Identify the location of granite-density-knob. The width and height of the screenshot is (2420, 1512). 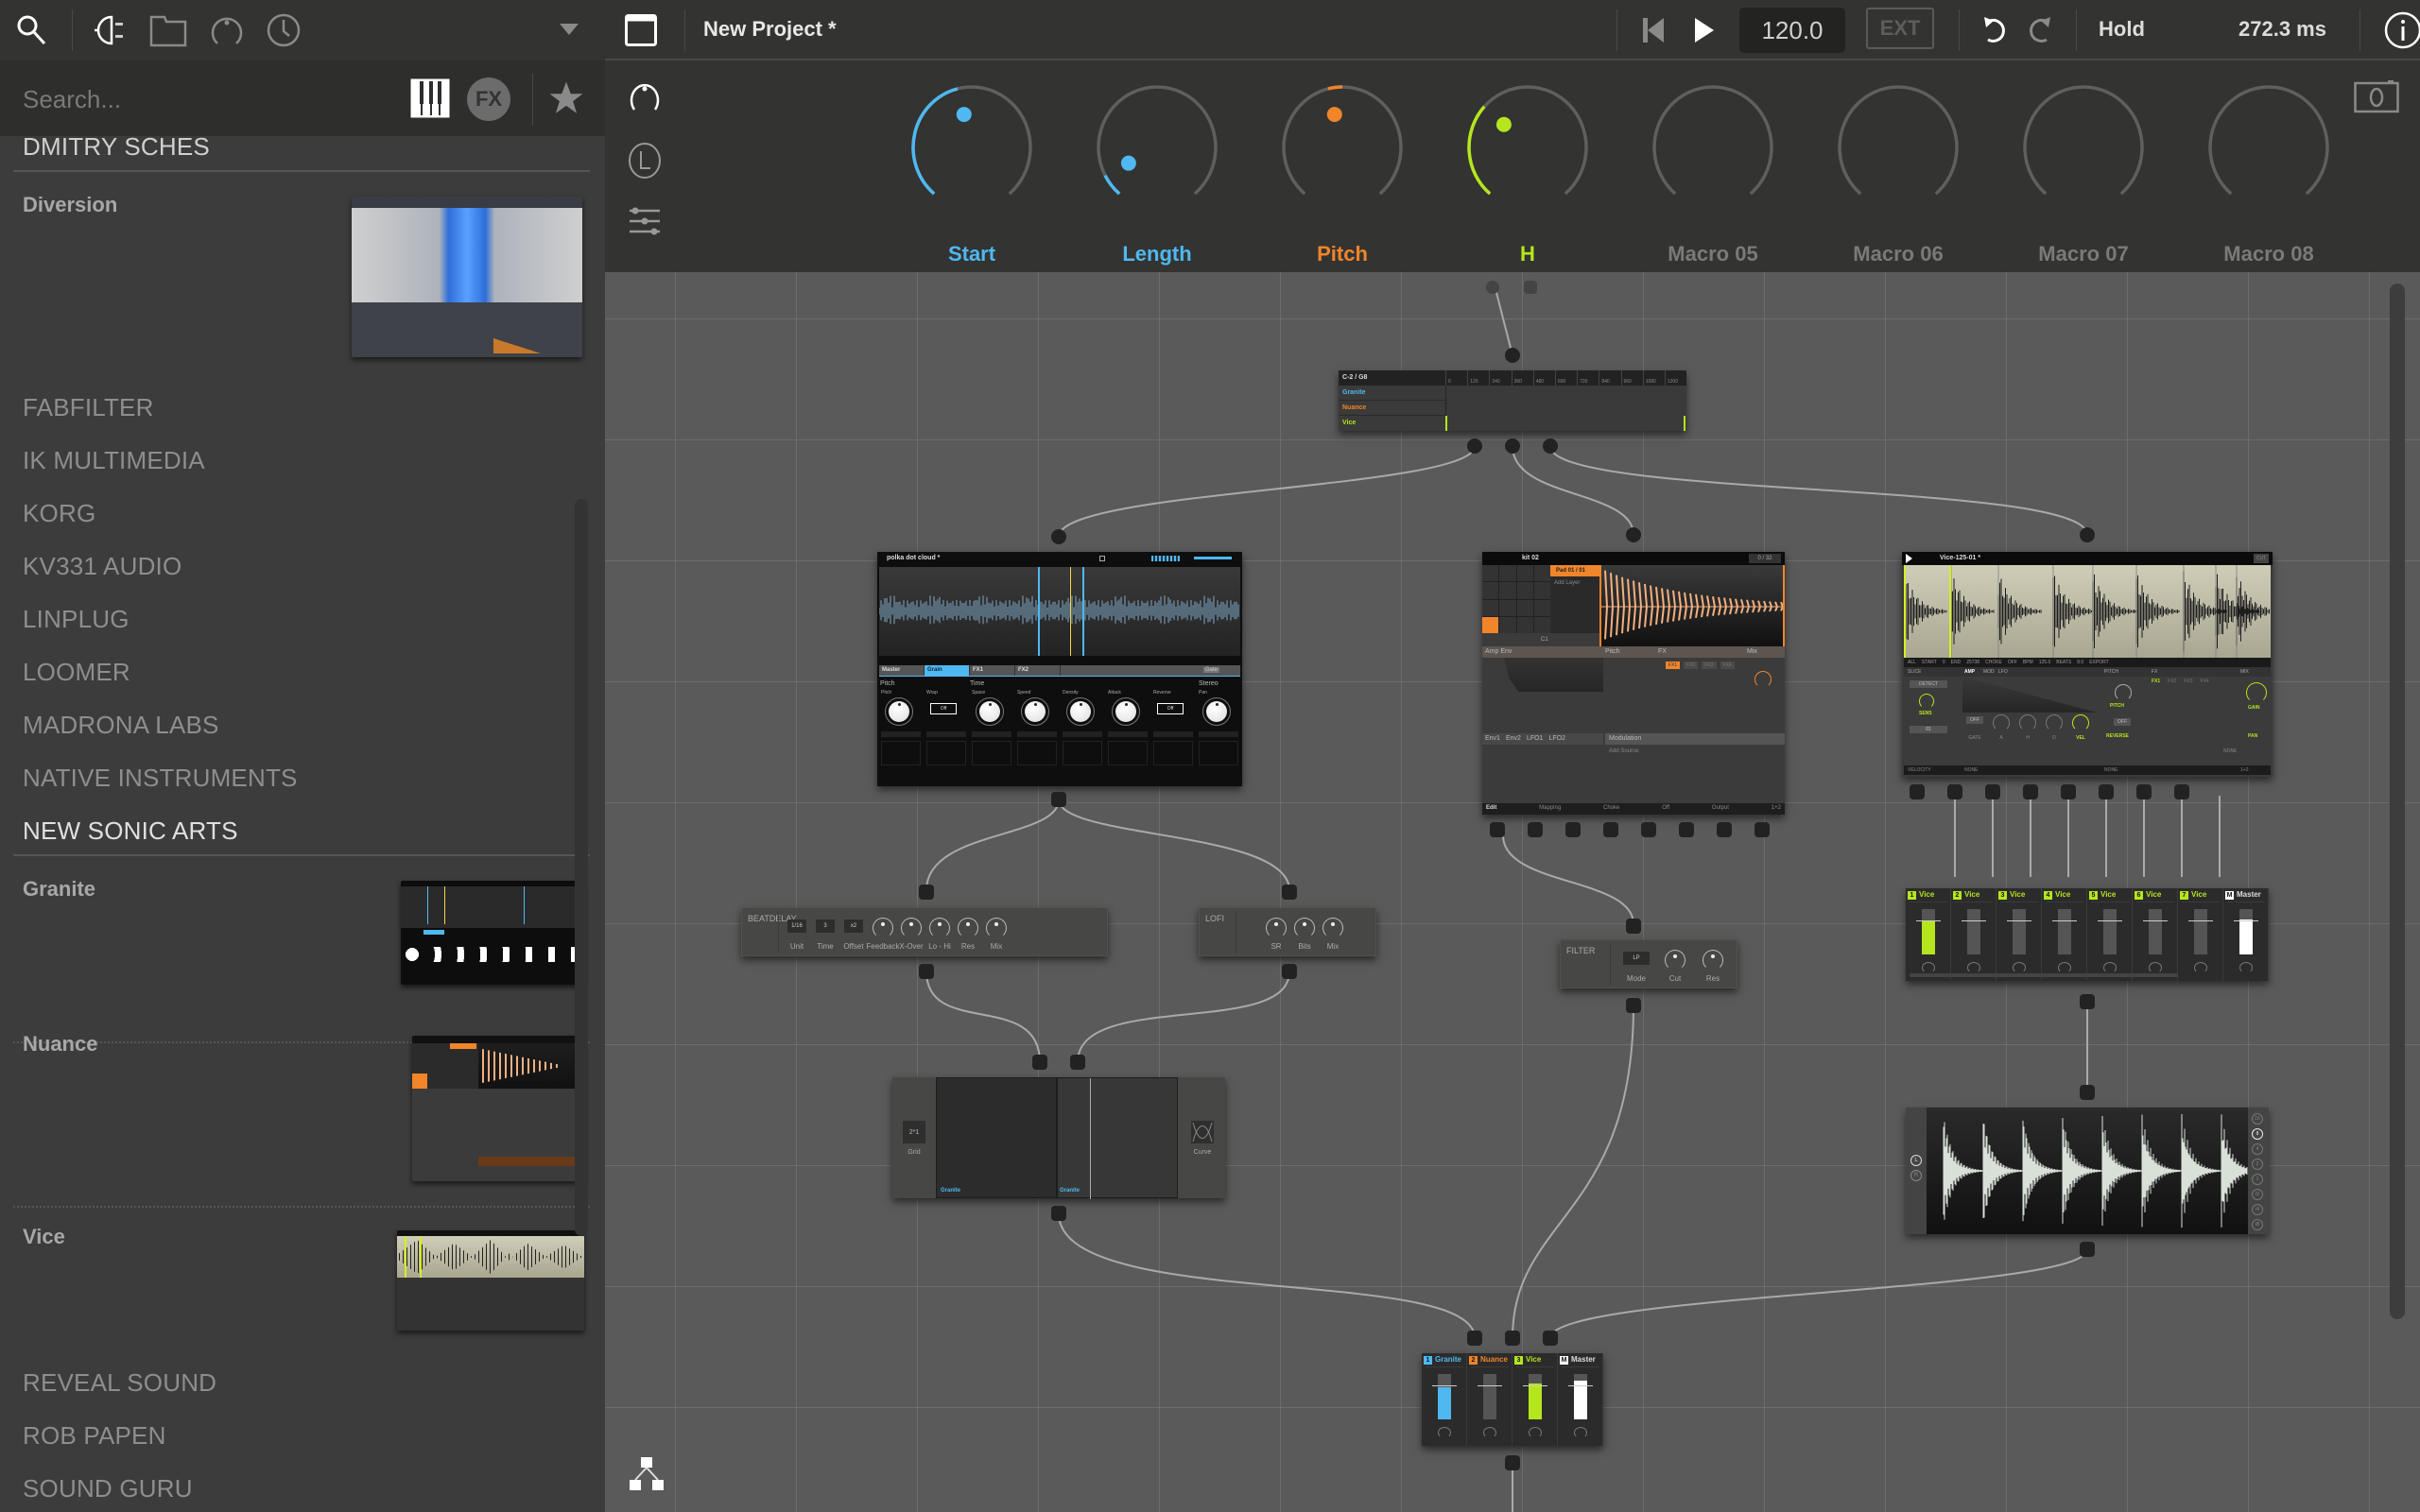
(1080, 711).